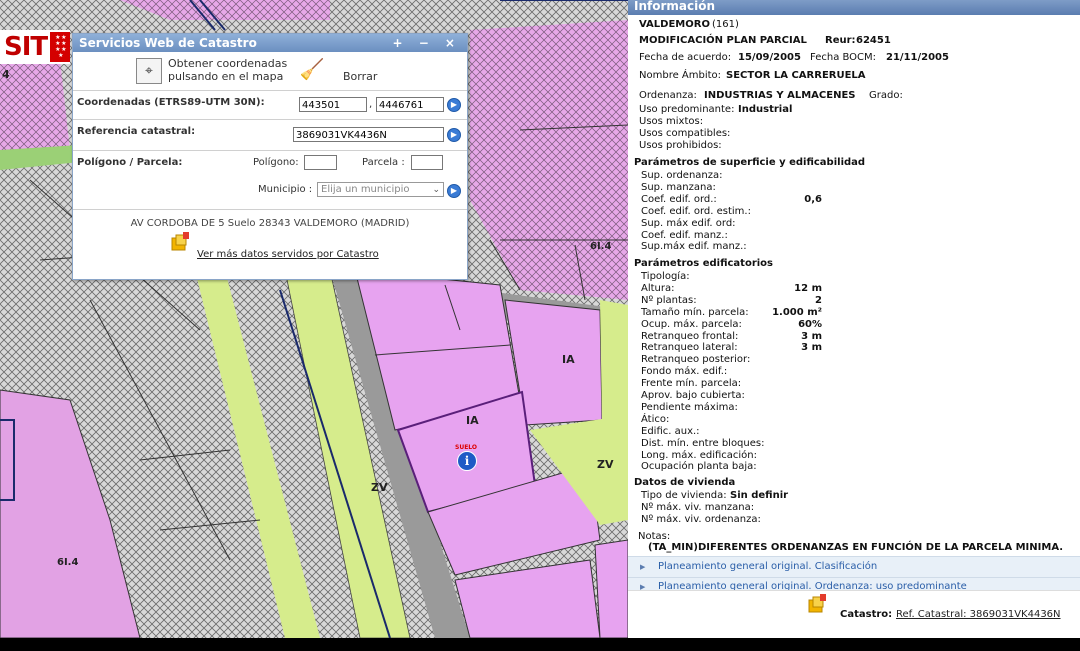 The width and height of the screenshot is (1080, 651). What do you see at coordinates (671, 121) in the screenshot?
I see `mixed-uses-label: Usos mixtos:` at bounding box center [671, 121].